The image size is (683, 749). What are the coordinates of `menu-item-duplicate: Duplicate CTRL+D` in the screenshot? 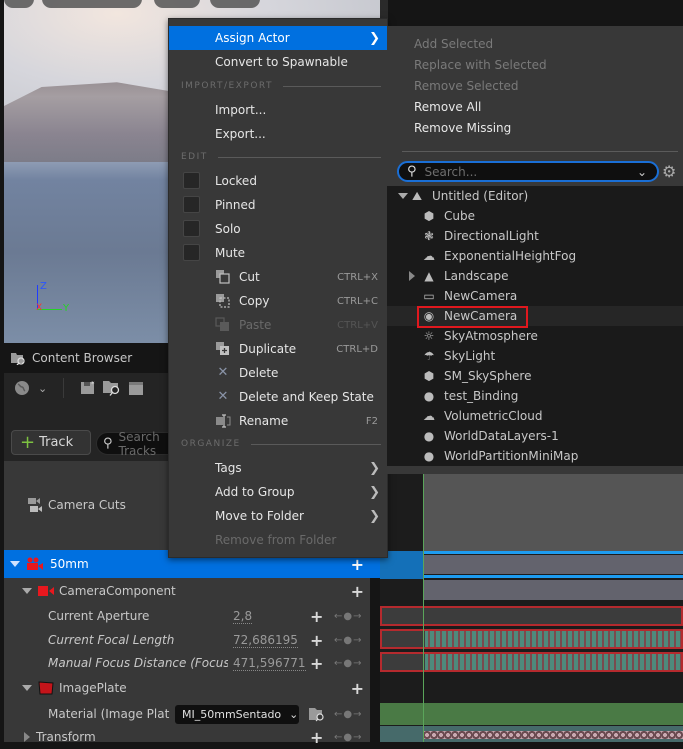 It's located at (278, 349).